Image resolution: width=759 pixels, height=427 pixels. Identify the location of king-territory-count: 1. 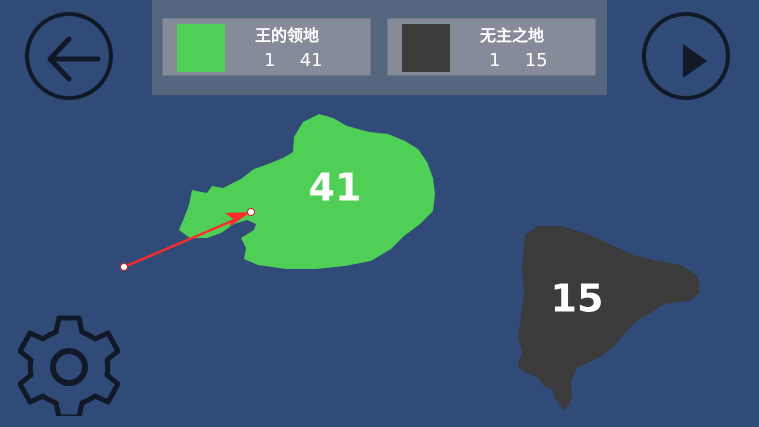
(270, 60).